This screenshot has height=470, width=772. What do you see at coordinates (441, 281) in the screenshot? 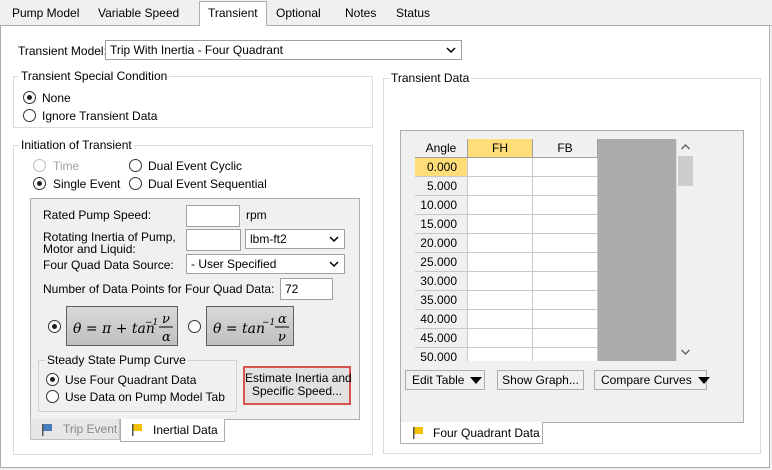
I see `row-header: 30.000` at bounding box center [441, 281].